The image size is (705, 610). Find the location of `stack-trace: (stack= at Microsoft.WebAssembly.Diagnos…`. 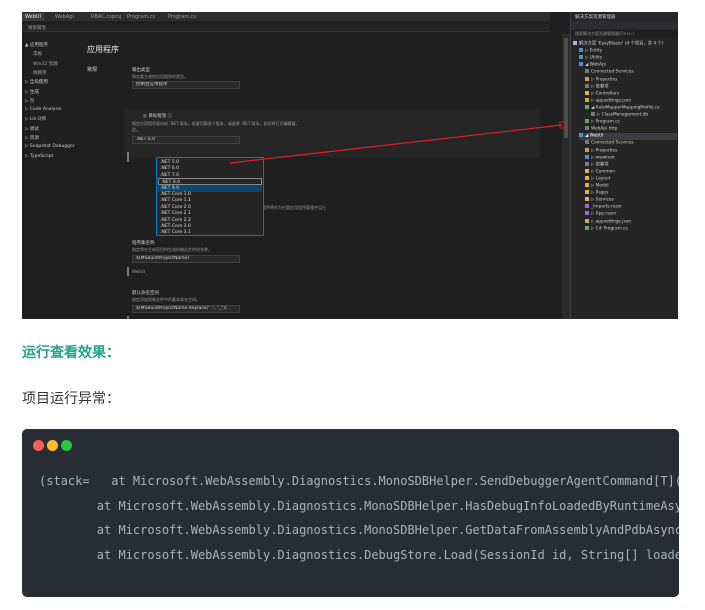

stack-trace: (stack= at Microsoft.WebAssembly.Diagnos… is located at coordinates (359, 518).